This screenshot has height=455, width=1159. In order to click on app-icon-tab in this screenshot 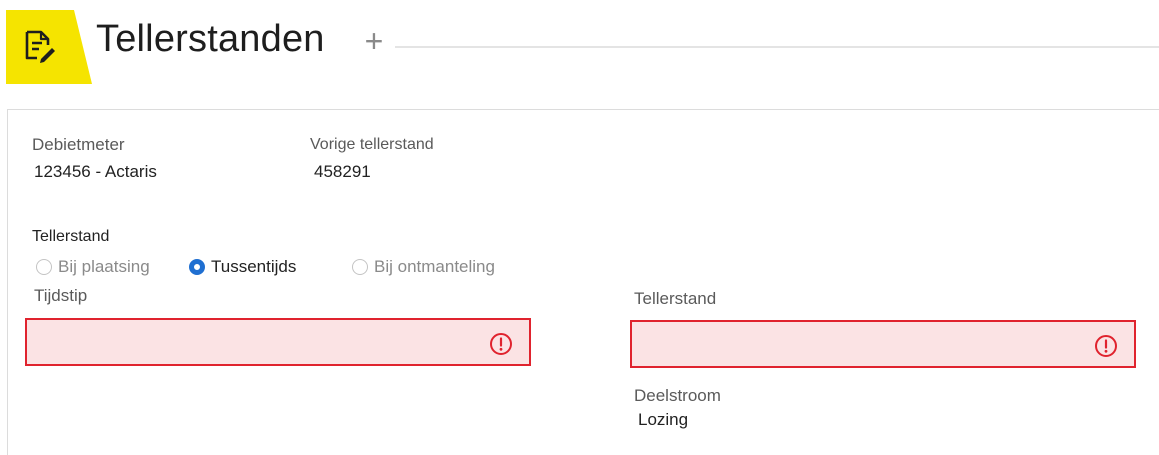, I will do `click(49, 47)`.